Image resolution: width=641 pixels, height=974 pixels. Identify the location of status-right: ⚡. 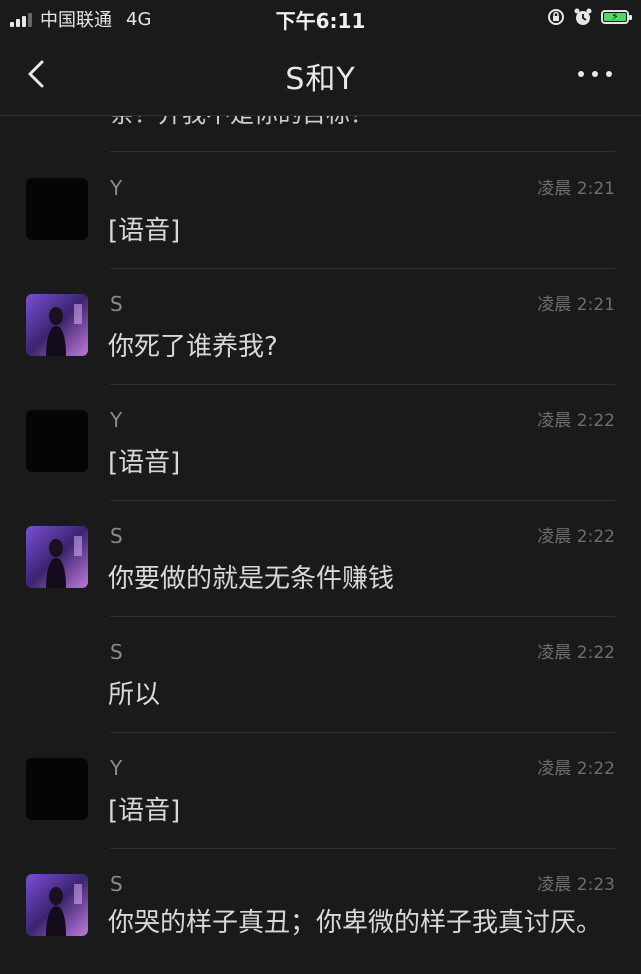
(589, 17).